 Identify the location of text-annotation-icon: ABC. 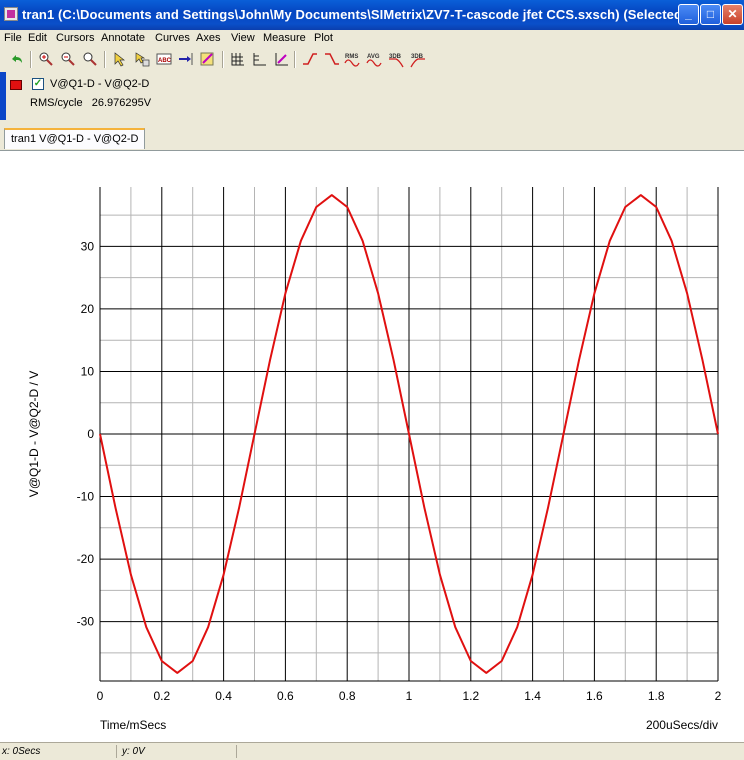
(164, 59).